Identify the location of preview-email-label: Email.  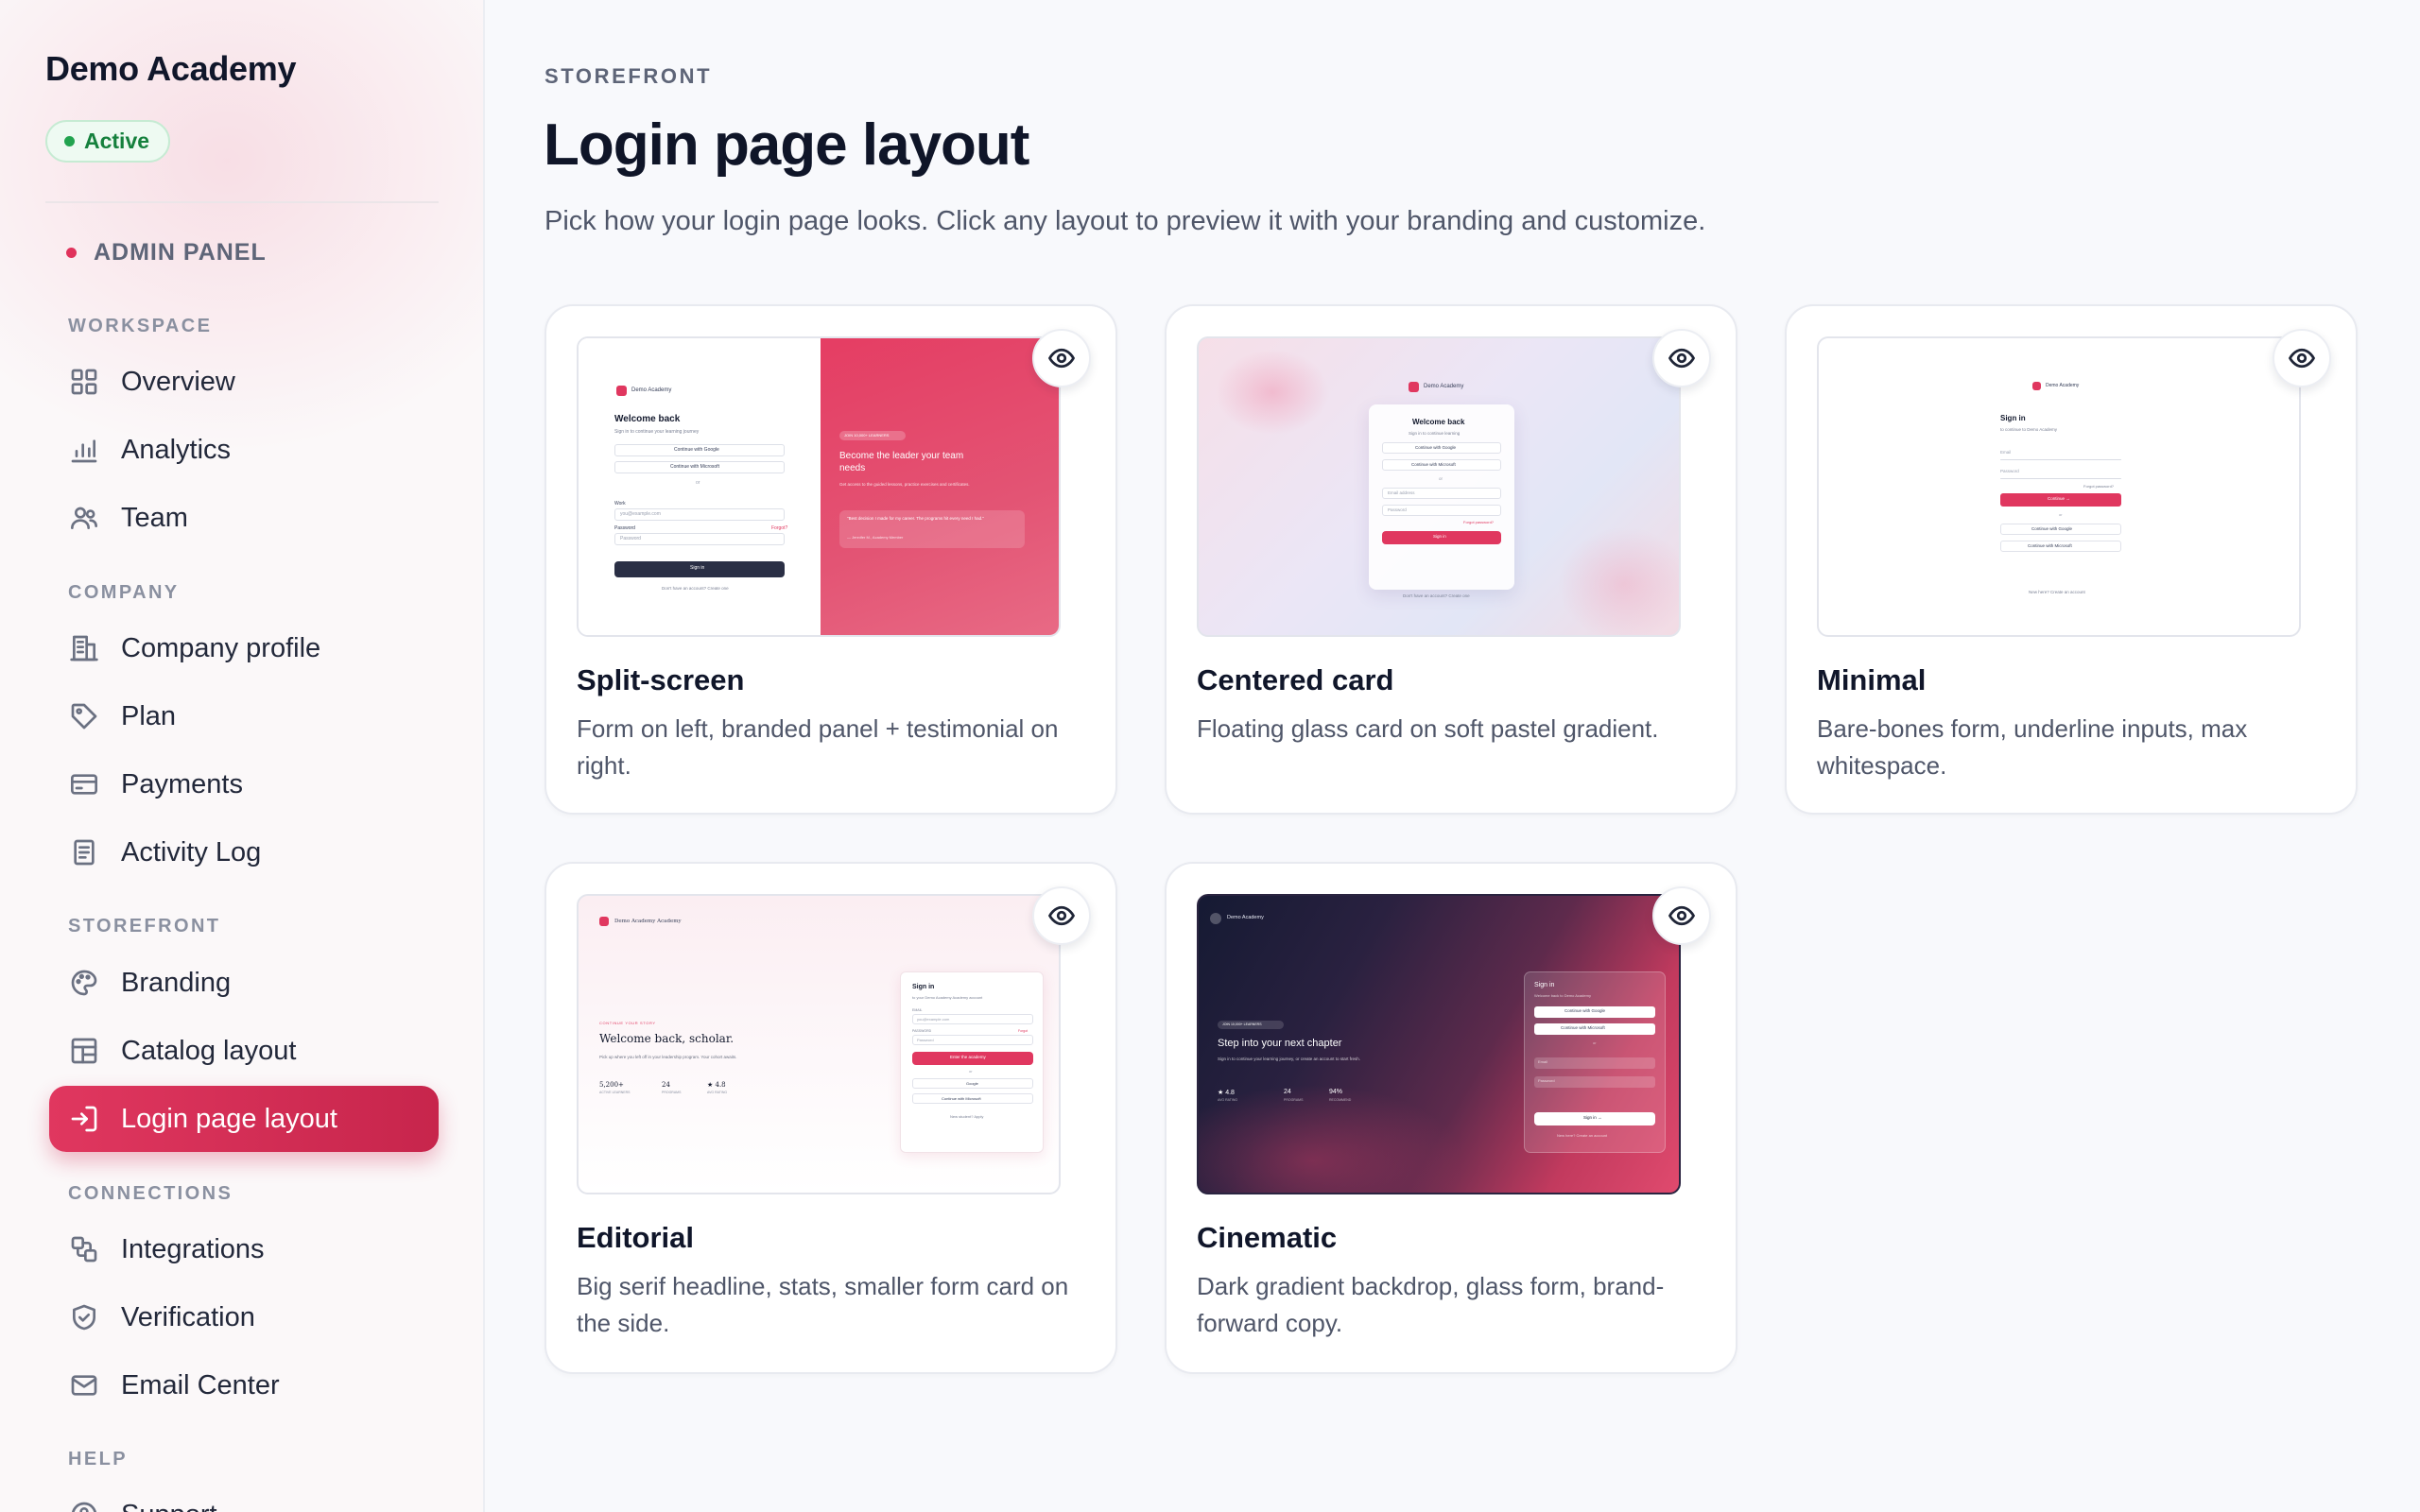
(2006, 452).